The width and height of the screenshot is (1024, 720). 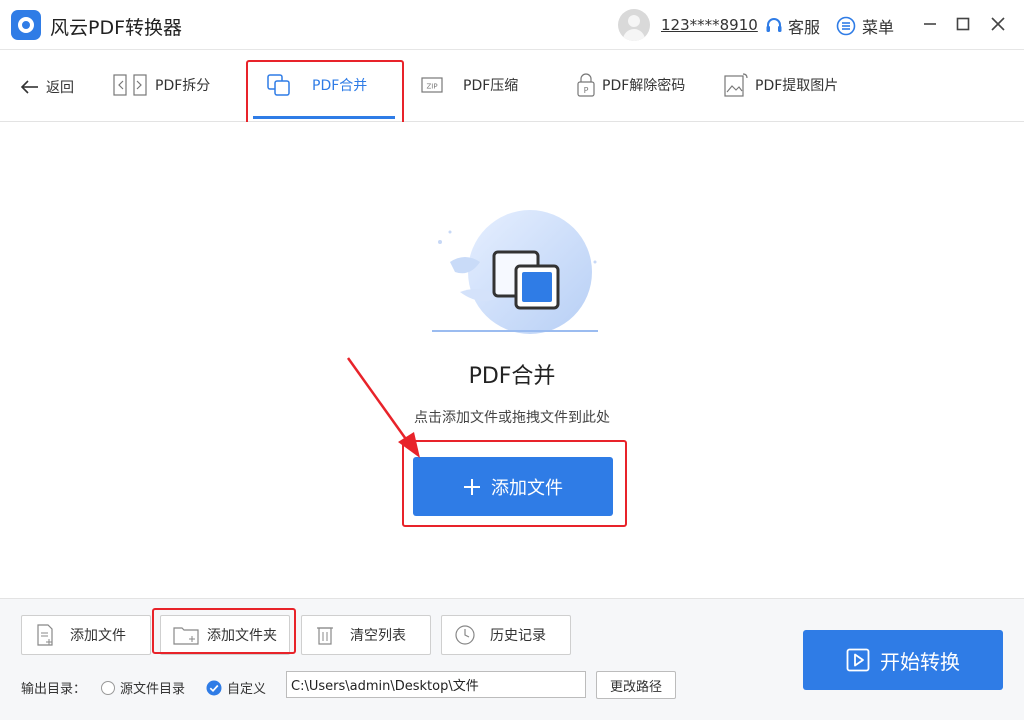 I want to click on headset-icon, so click(x=774, y=25).